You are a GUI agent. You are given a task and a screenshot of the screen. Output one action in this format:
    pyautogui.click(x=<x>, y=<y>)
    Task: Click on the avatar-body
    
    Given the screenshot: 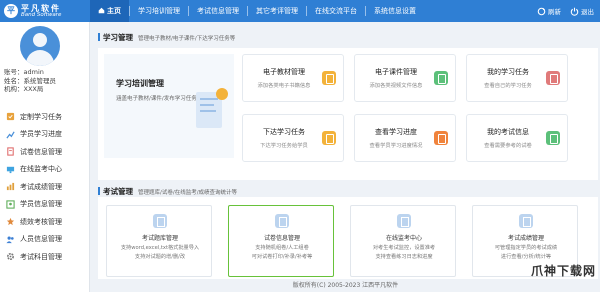 What is the action you would take?
    pyautogui.click(x=40, y=58)
    